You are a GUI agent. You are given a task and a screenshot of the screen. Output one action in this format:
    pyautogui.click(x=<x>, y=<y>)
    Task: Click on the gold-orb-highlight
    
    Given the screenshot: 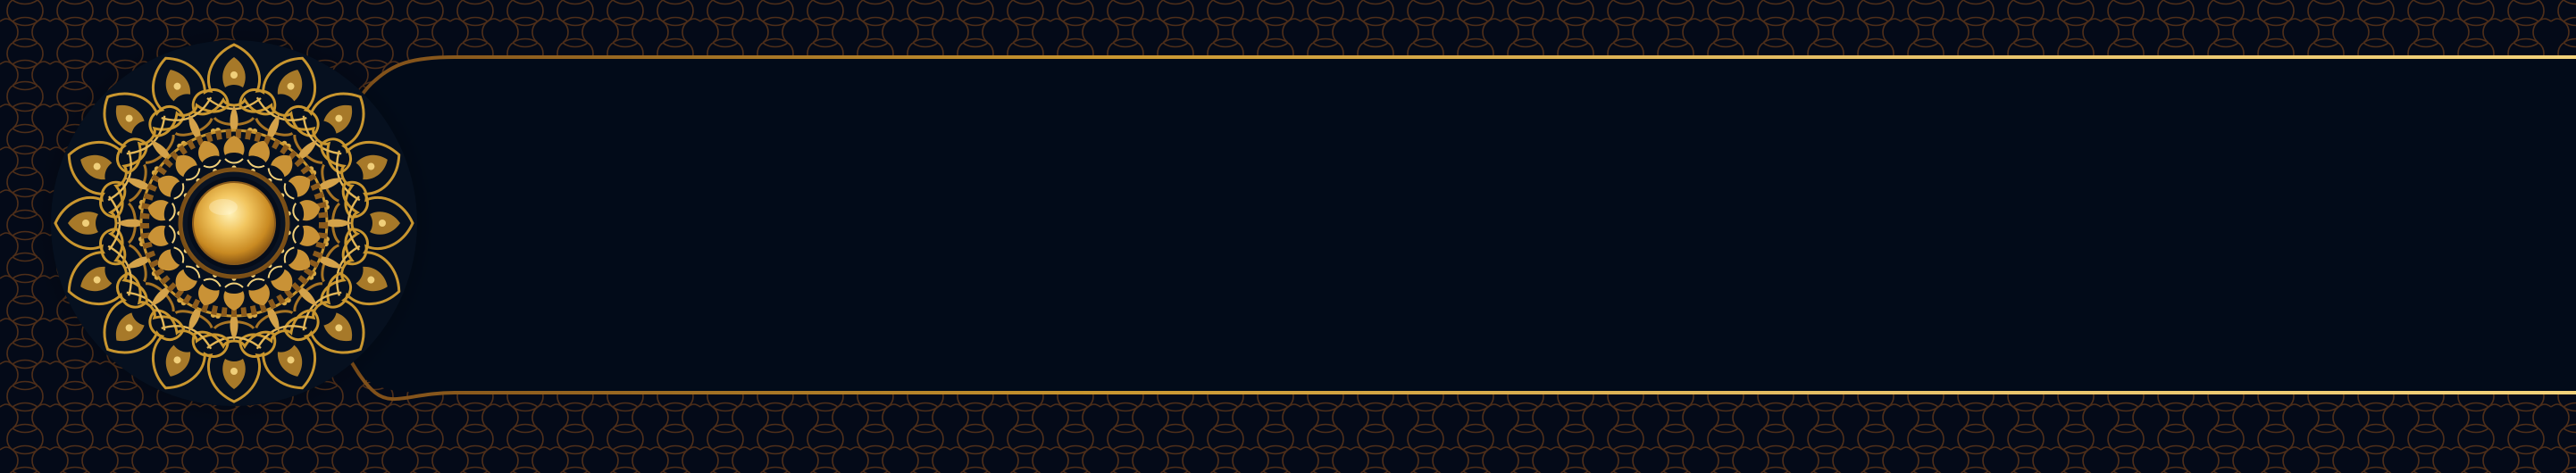 What is the action you would take?
    pyautogui.click(x=224, y=207)
    